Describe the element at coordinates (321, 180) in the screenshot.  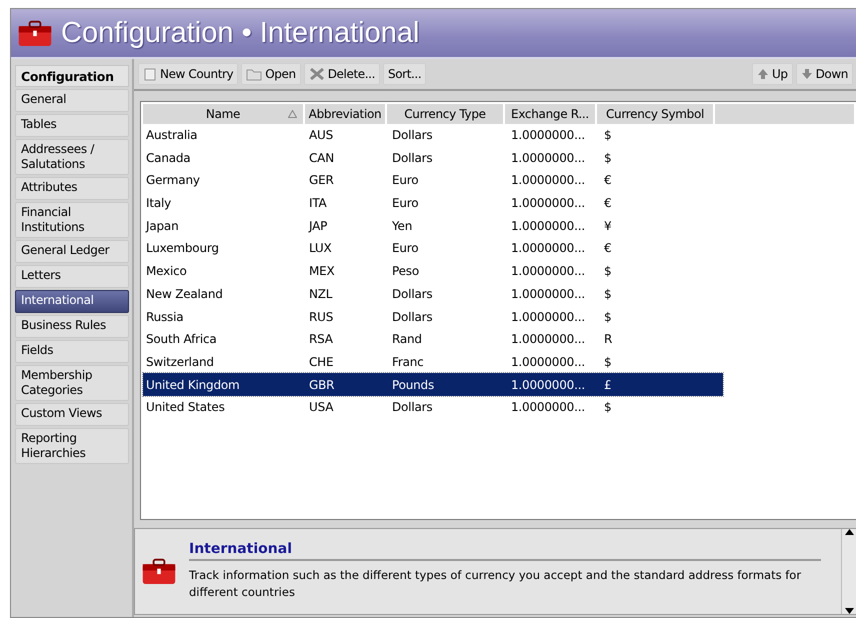
I see `table-cell-text: GER` at that location.